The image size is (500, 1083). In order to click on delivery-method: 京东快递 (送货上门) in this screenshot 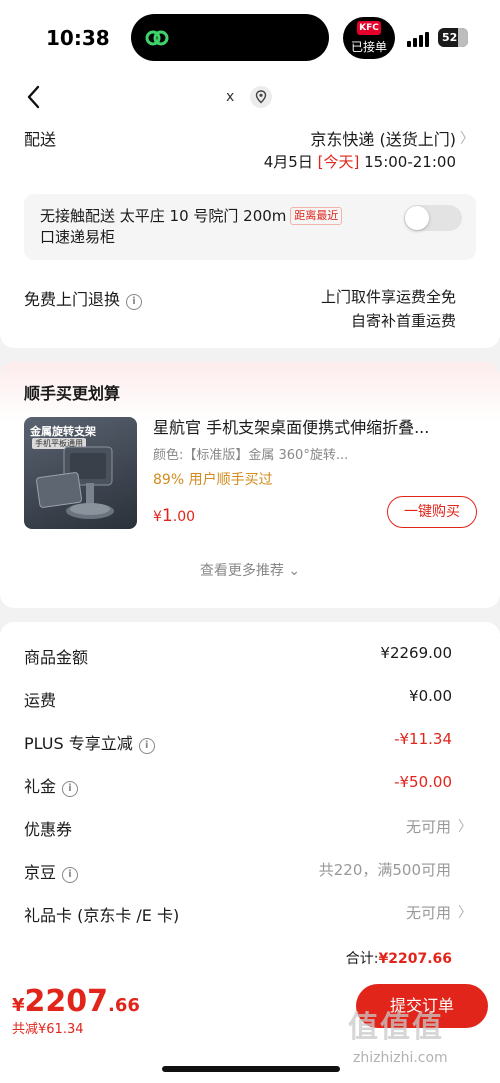, I will do `click(383, 138)`.